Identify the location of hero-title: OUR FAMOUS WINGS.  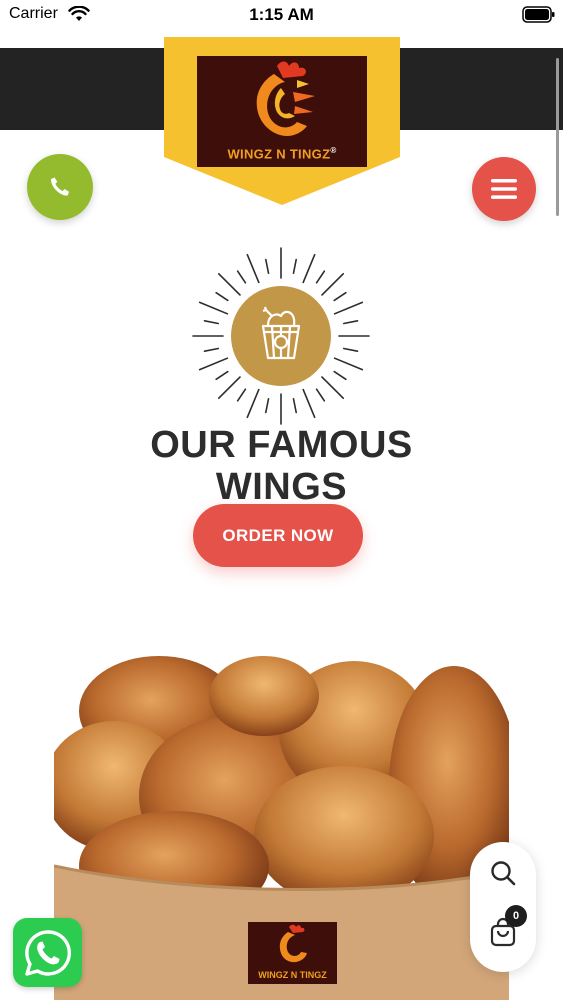
(281, 466).